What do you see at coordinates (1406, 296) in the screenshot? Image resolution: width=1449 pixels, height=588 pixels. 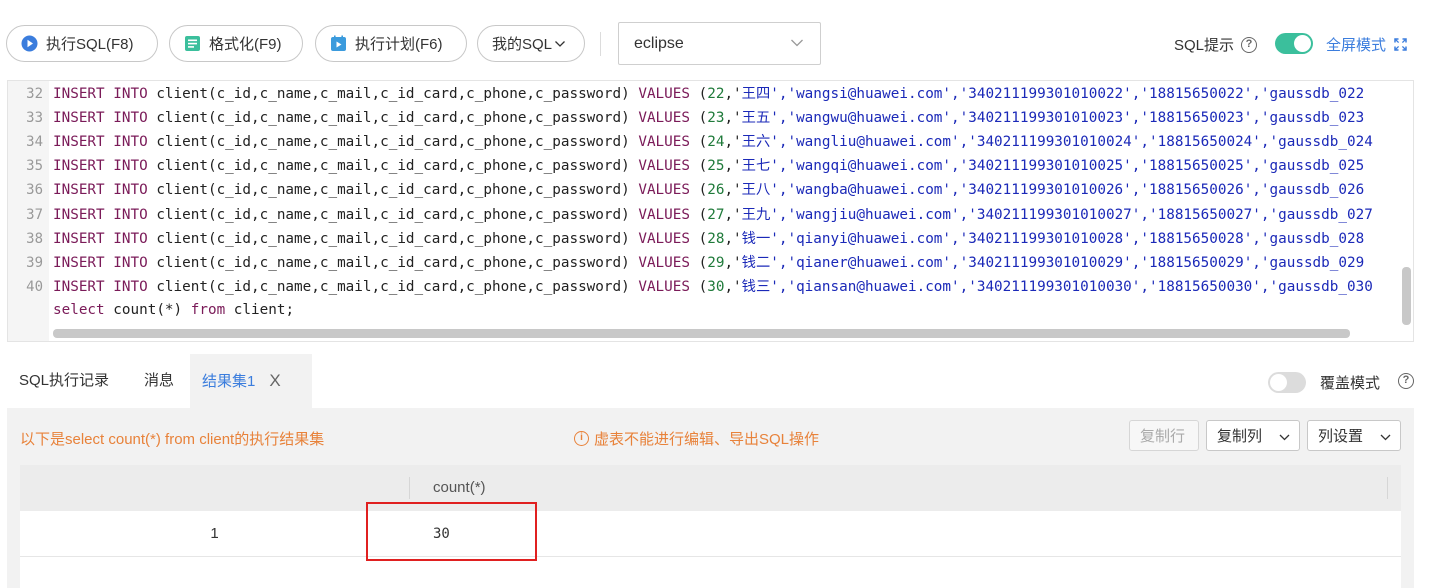 I see `vertical-scrollbar` at bounding box center [1406, 296].